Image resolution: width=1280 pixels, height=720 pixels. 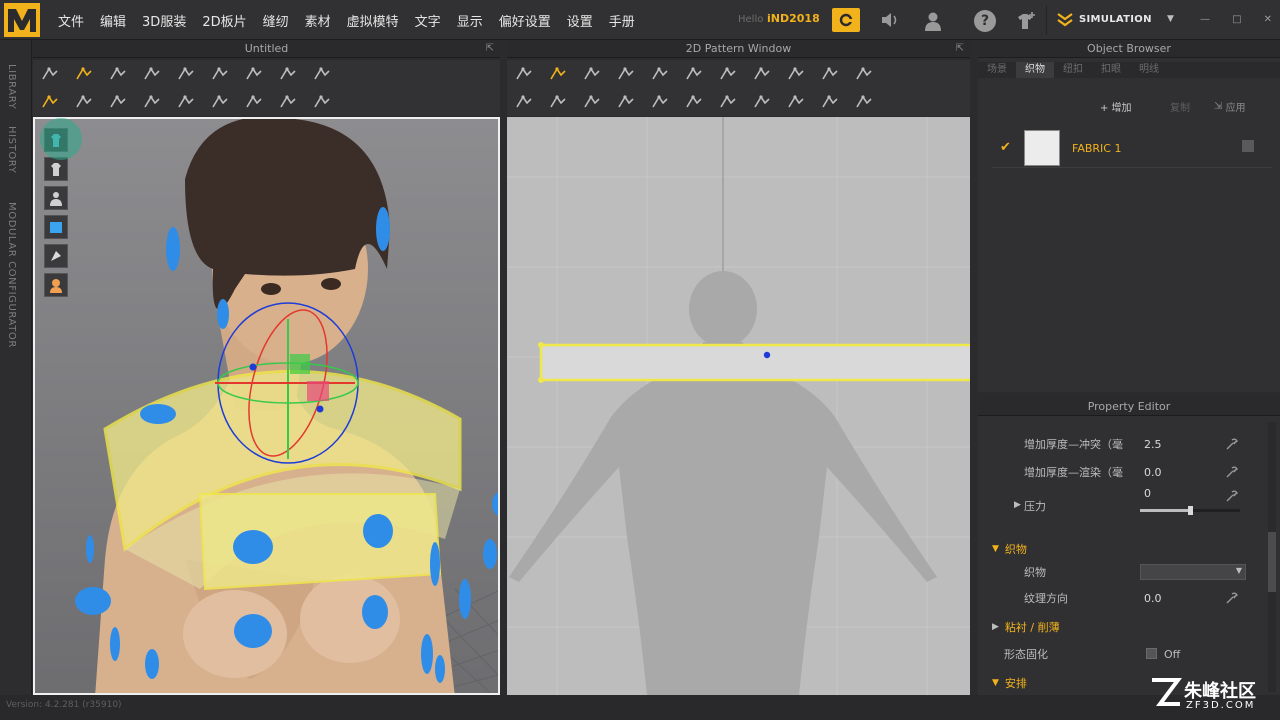 What do you see at coordinates (1205, 19) in the screenshot?
I see `minimize-icon: —` at bounding box center [1205, 19].